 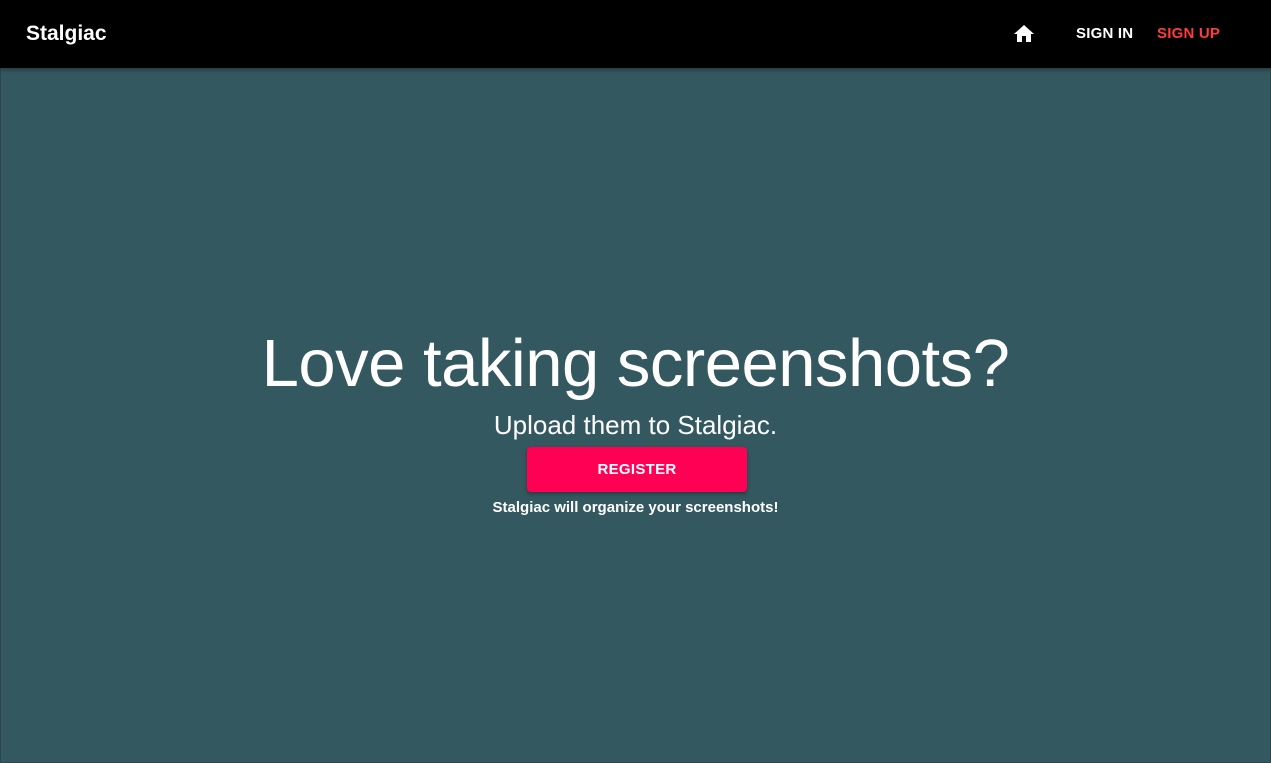 What do you see at coordinates (1024, 34) in the screenshot?
I see `home-icon` at bounding box center [1024, 34].